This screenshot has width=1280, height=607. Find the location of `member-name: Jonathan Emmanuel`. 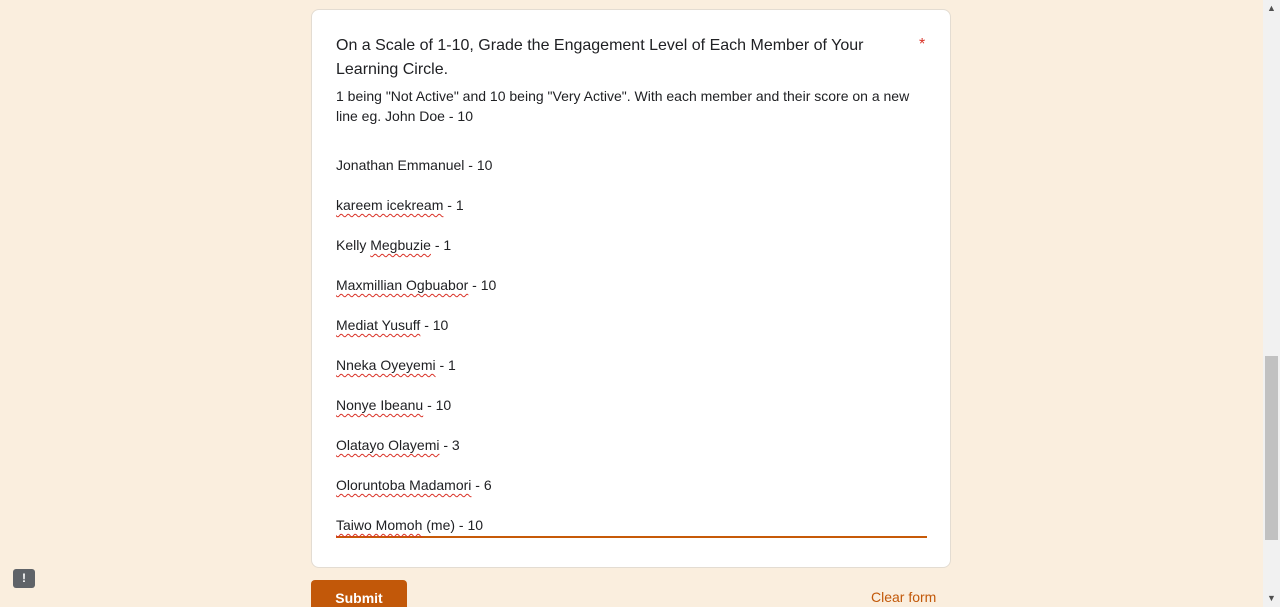

member-name: Jonathan Emmanuel is located at coordinates (400, 165).